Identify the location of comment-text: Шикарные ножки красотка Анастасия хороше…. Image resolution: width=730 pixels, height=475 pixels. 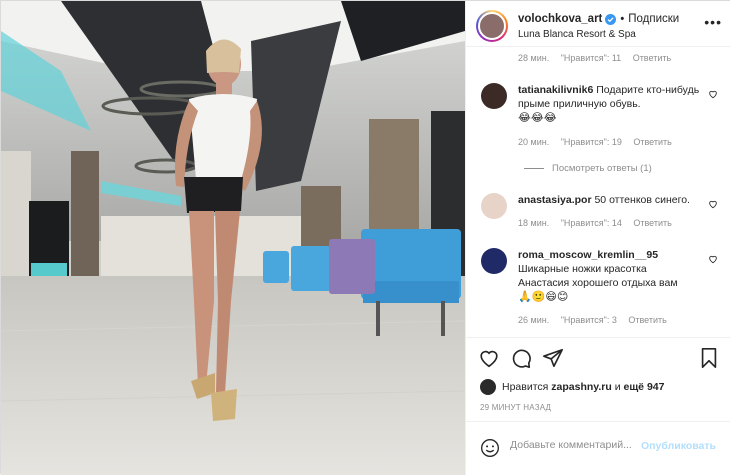
(598, 276).